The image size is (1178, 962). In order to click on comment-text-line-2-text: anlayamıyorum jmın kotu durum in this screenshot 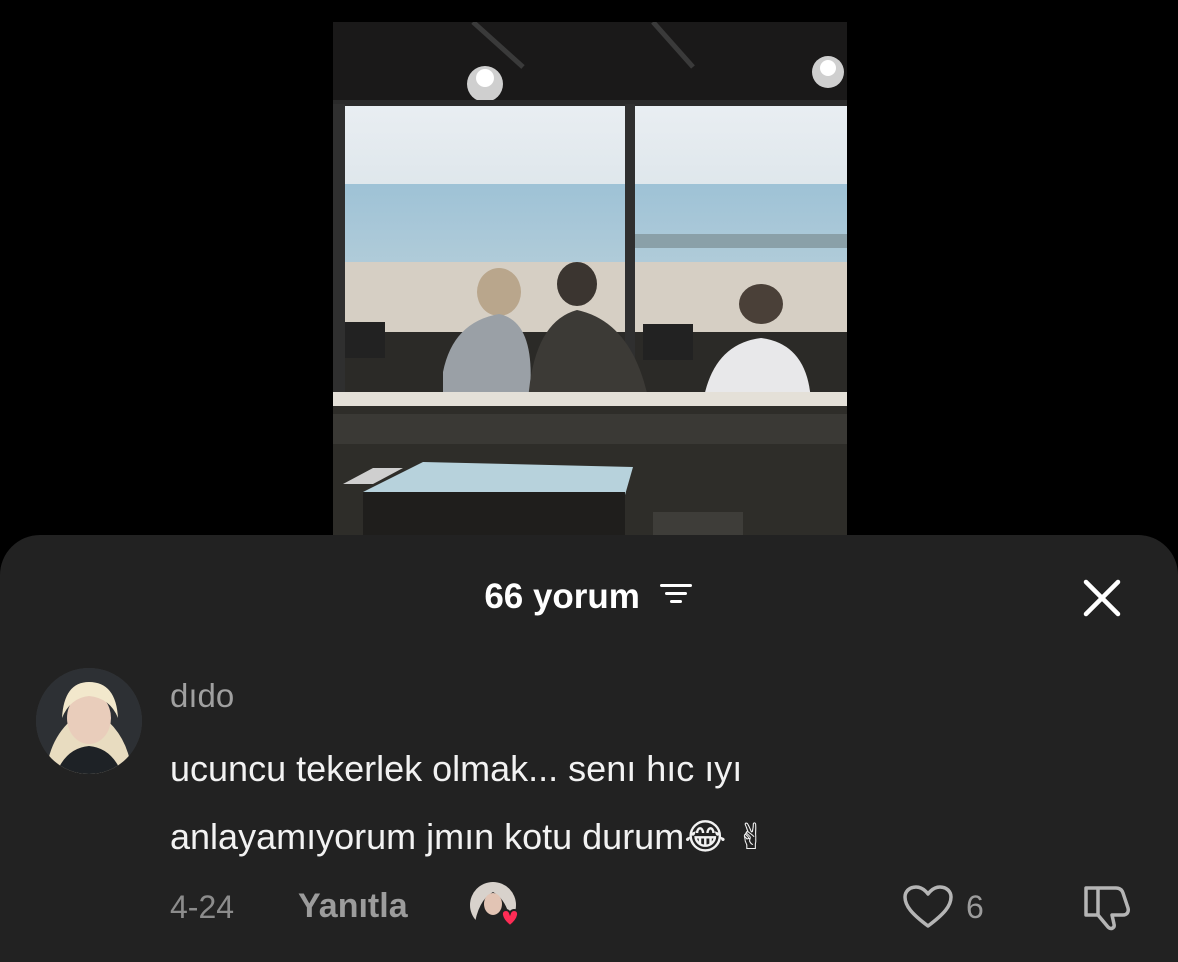, I will do `click(427, 836)`.